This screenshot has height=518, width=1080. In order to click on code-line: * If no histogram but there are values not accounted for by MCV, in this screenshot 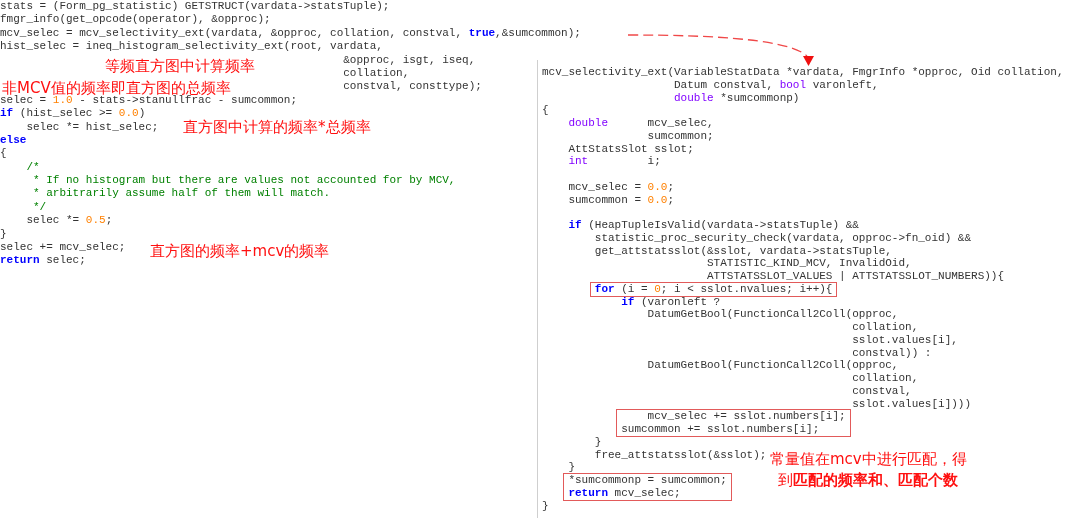, I will do `click(244, 181)`.